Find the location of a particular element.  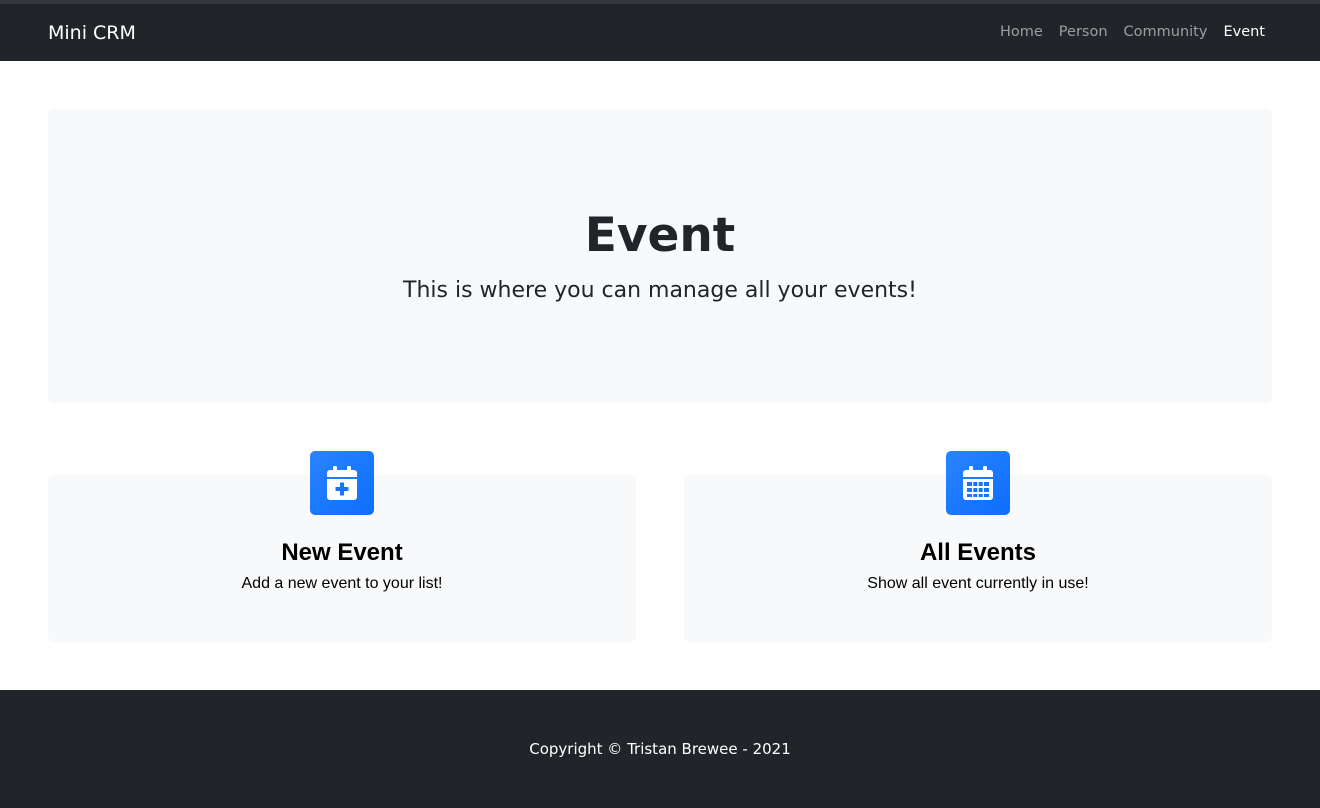

calendar-plus-icon is located at coordinates (342, 483).